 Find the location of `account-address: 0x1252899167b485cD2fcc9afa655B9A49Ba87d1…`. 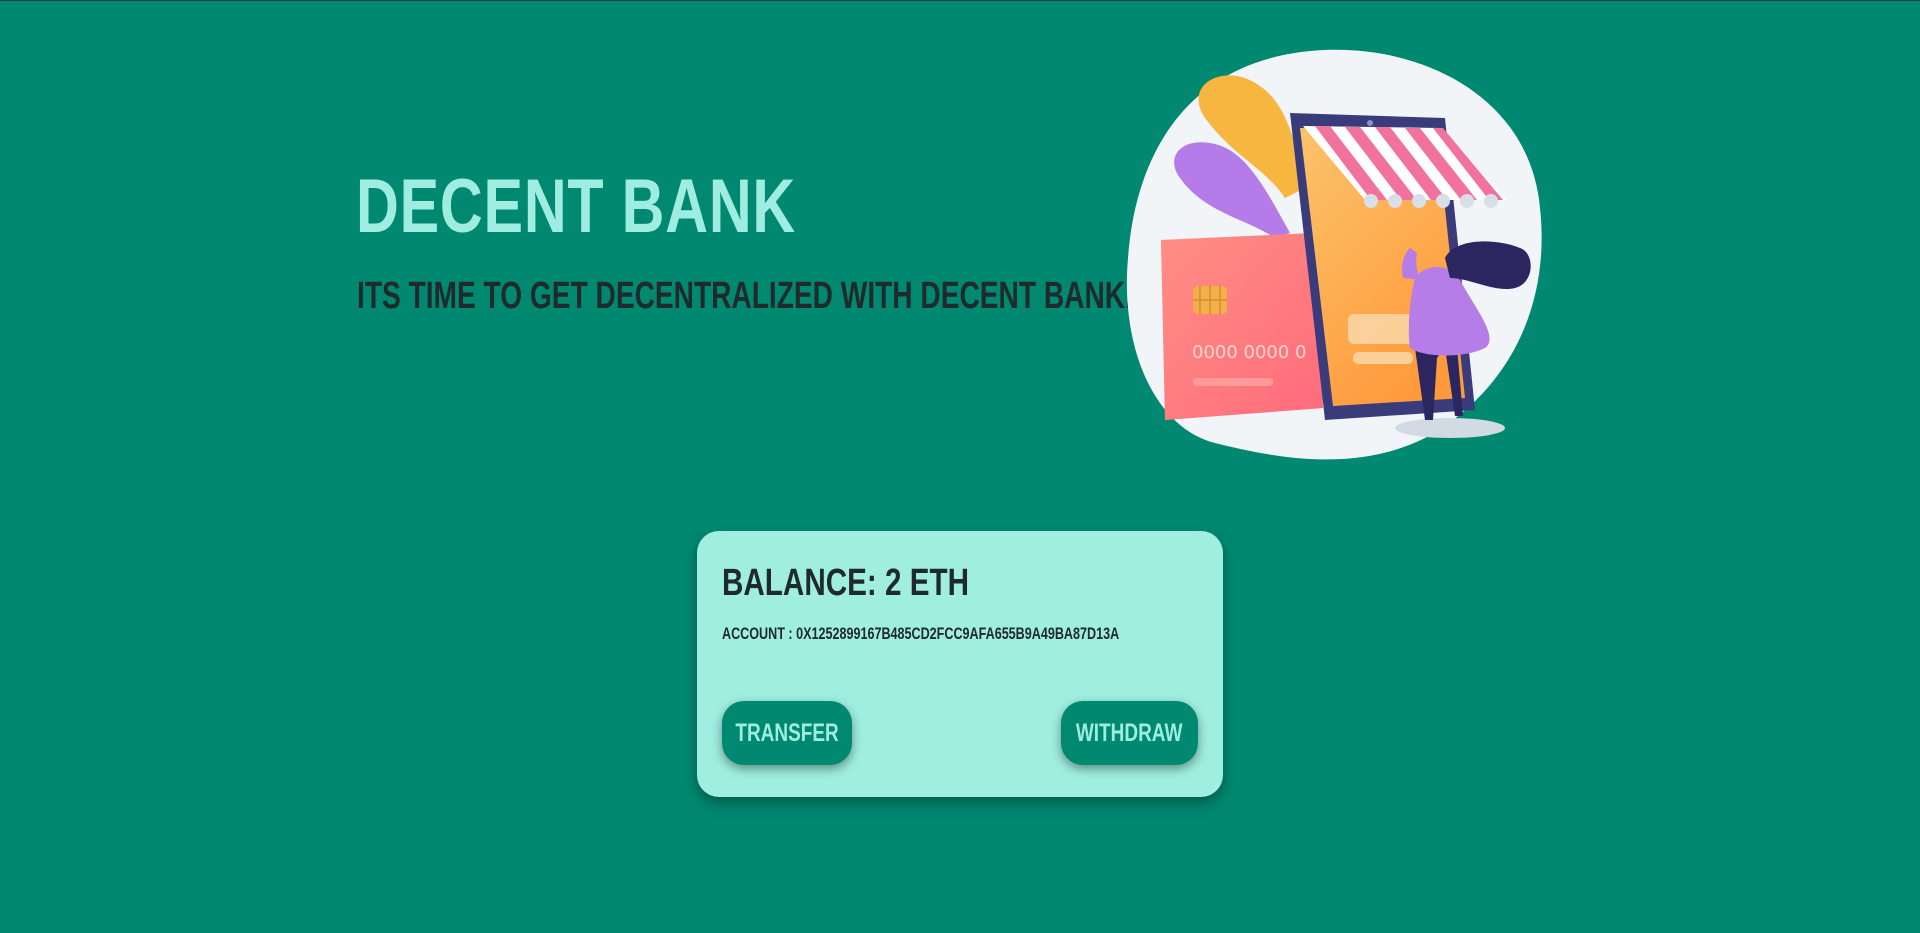

account-address: 0x1252899167b485cD2fcc9afa655B9A49Ba87d1… is located at coordinates (958, 633).